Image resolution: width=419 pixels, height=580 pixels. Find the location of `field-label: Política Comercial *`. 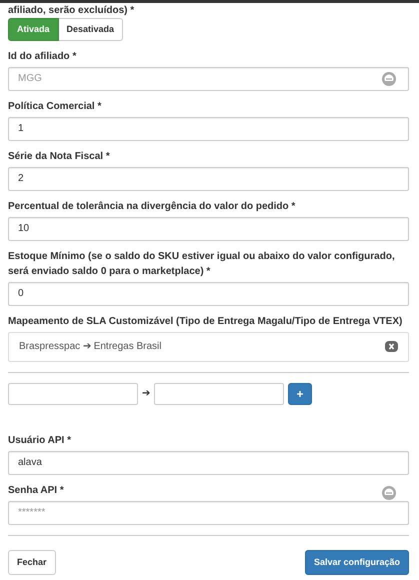

field-label: Política Comercial * is located at coordinates (55, 107).